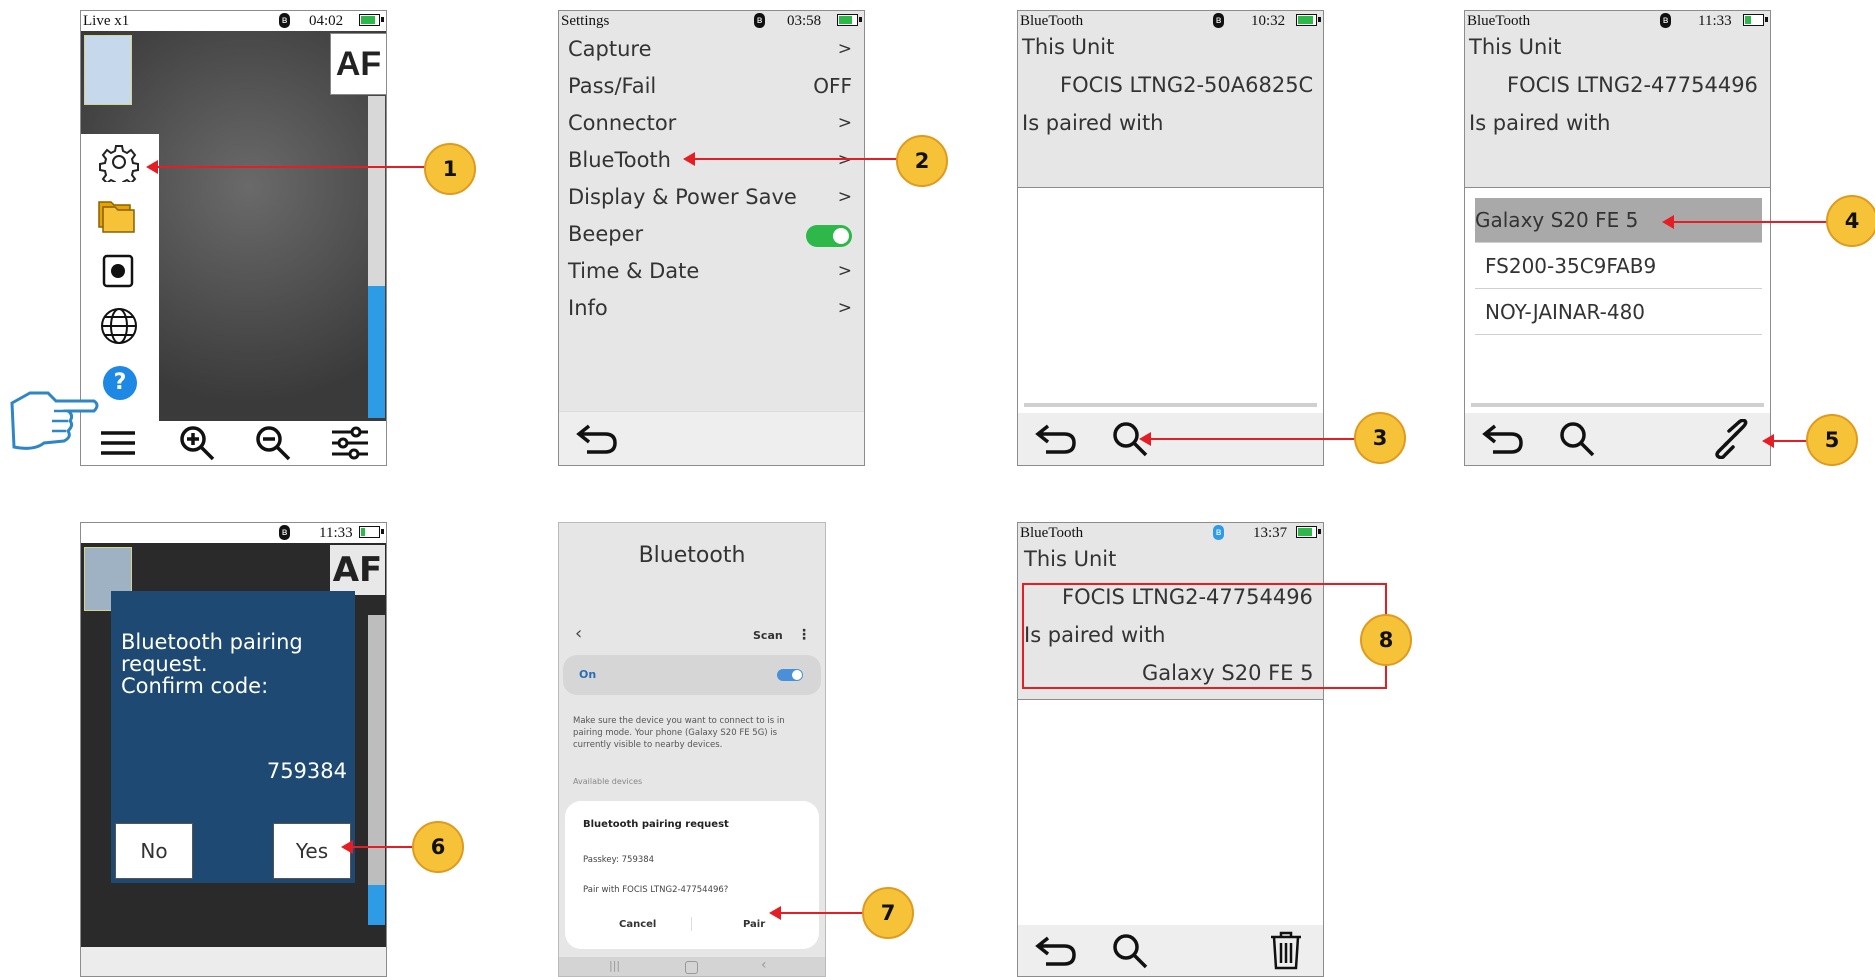 The width and height of the screenshot is (1875, 977). I want to click on step-marker: 5, so click(1832, 440).